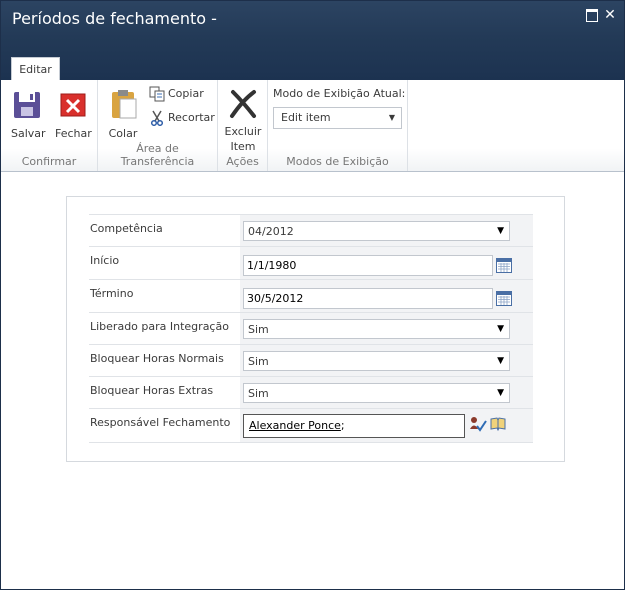  I want to click on field-label: Responsável Fechamento, so click(160, 422).